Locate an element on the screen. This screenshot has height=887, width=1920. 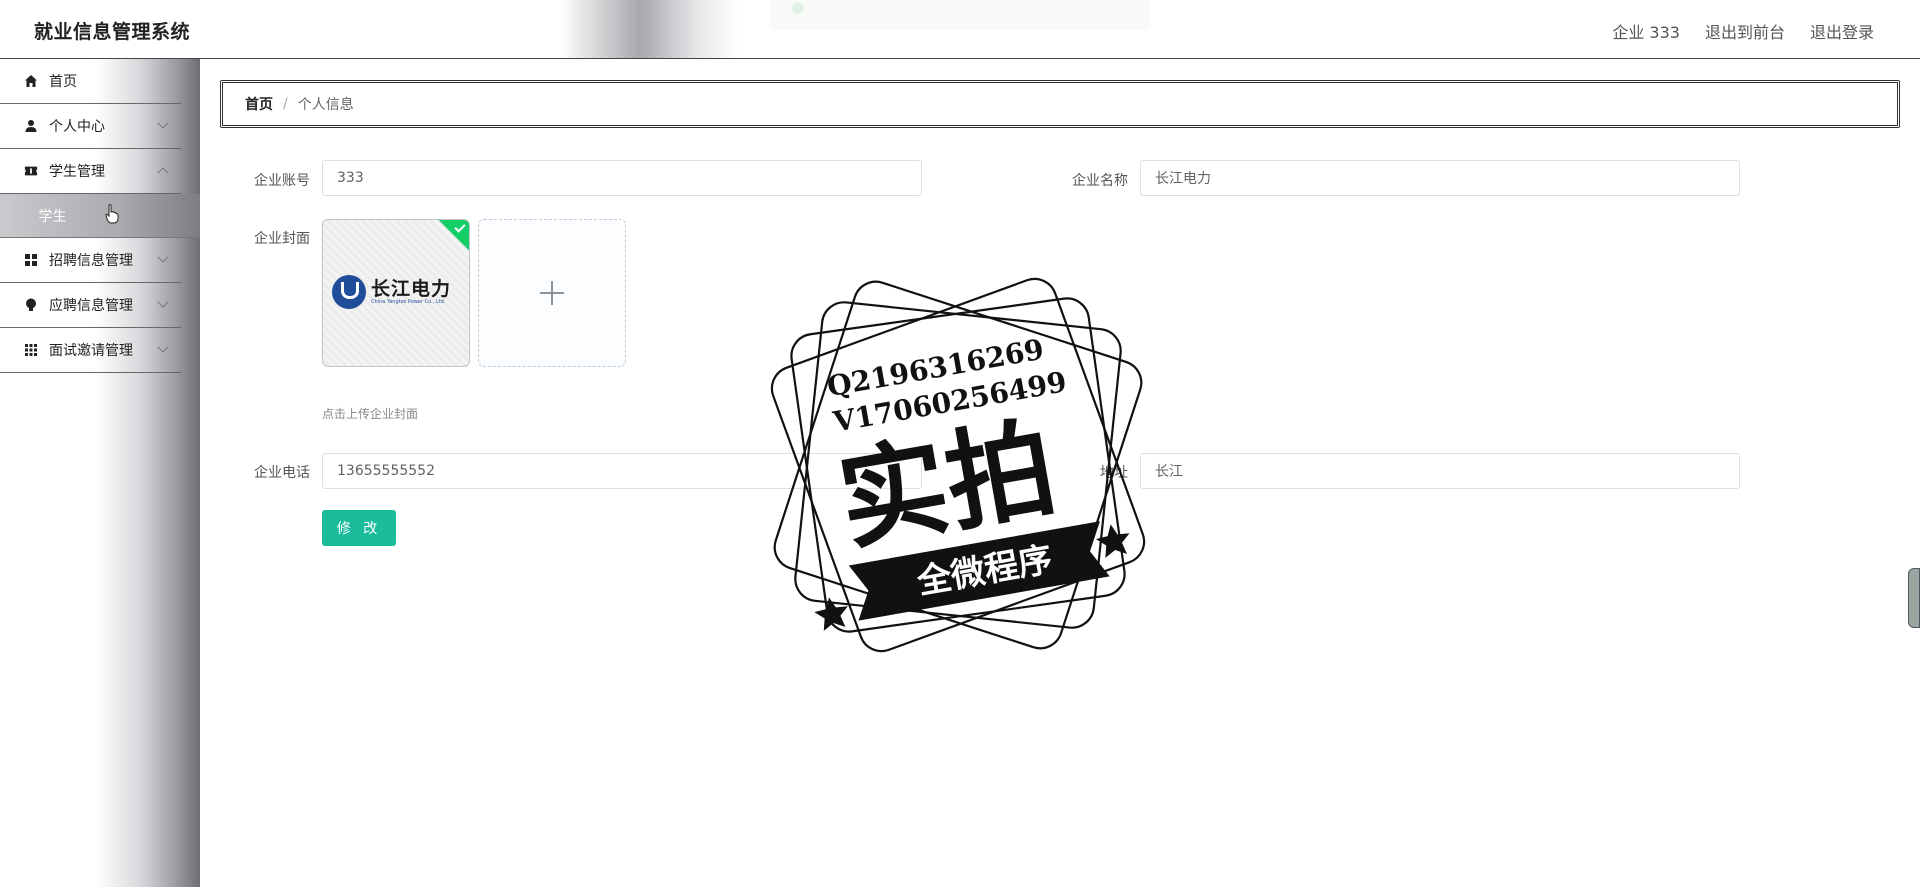
address-label: 地址 is located at coordinates (1114, 473).